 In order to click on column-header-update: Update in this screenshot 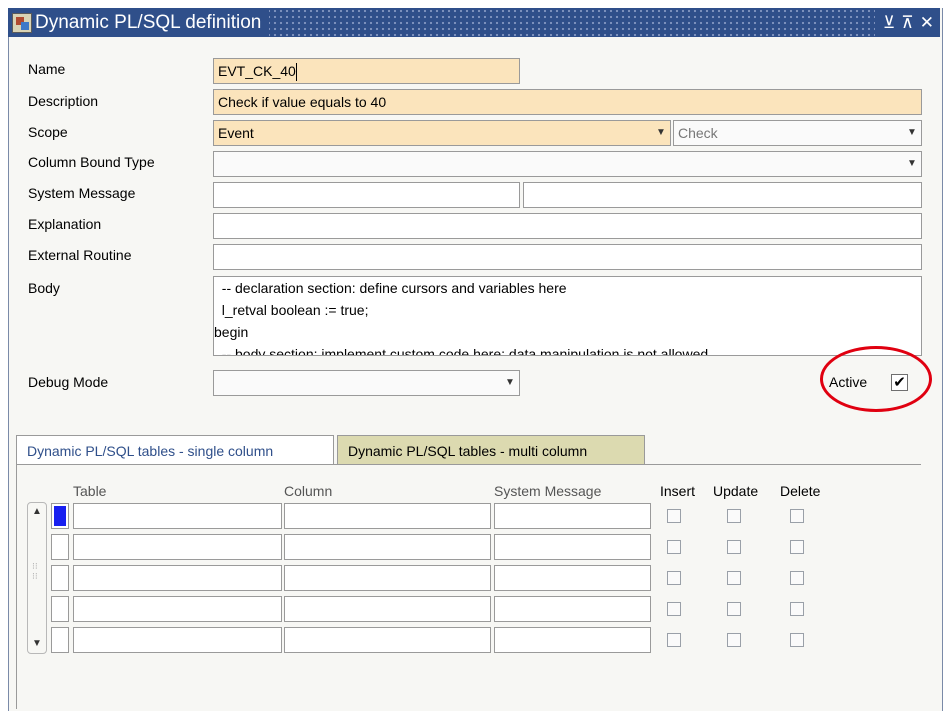, I will do `click(736, 491)`.